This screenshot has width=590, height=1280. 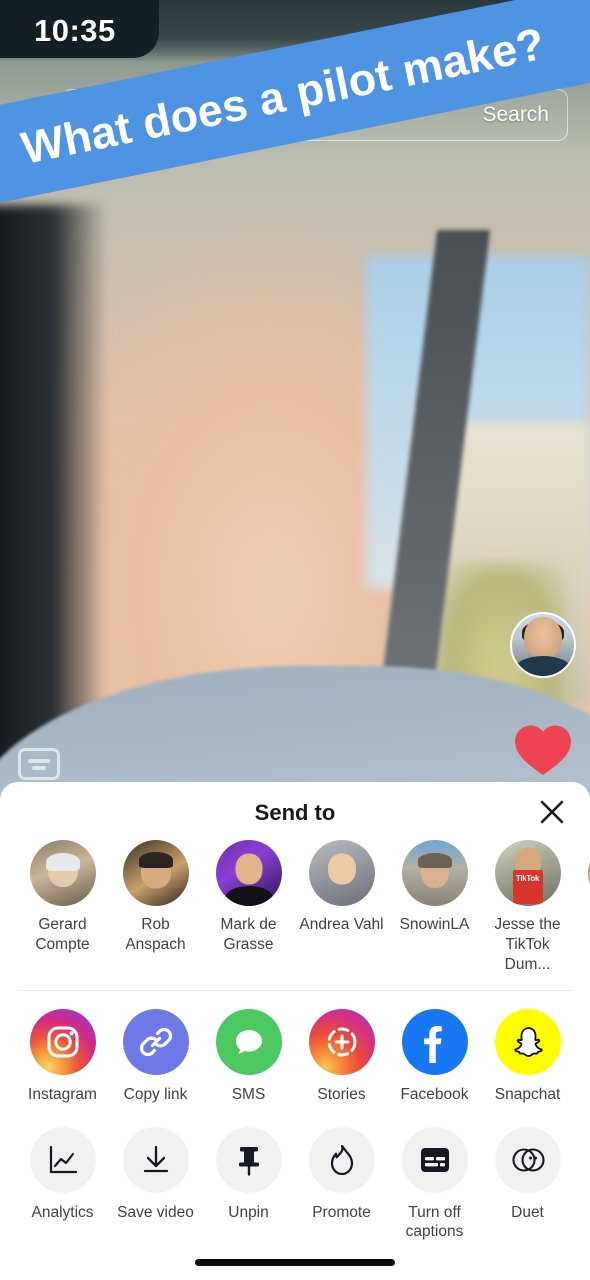 What do you see at coordinates (248, 1159) in the screenshot?
I see `pin-icon` at bounding box center [248, 1159].